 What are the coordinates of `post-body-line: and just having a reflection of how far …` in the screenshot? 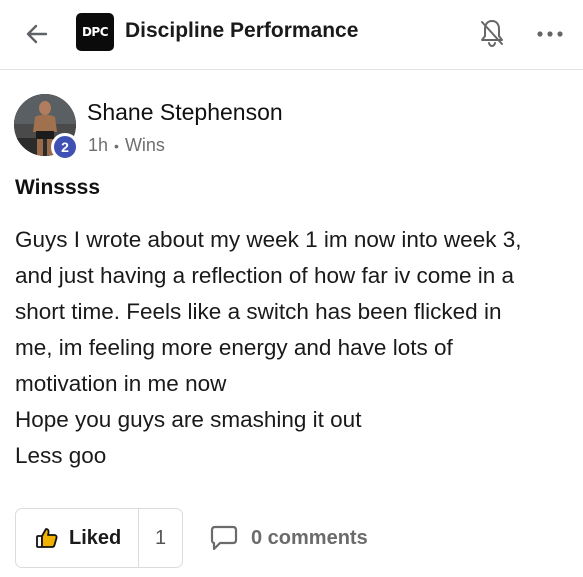 It's located at (265, 275).